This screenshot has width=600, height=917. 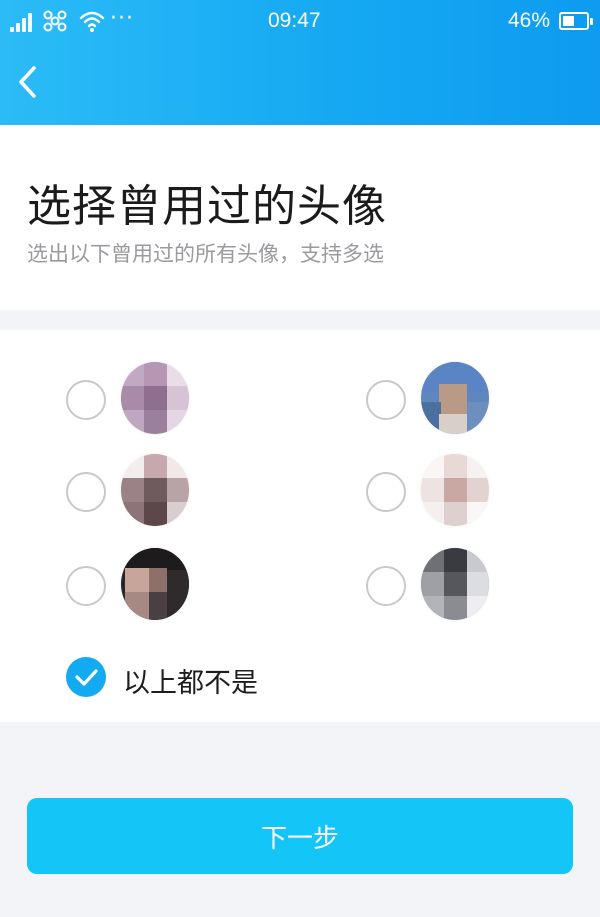 I want to click on back-button, so click(x=27, y=82).